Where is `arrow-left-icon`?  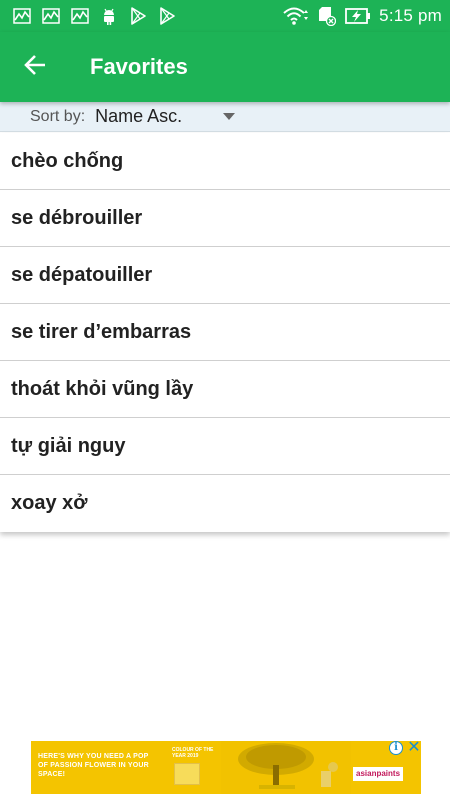 arrow-left-icon is located at coordinates (35, 67).